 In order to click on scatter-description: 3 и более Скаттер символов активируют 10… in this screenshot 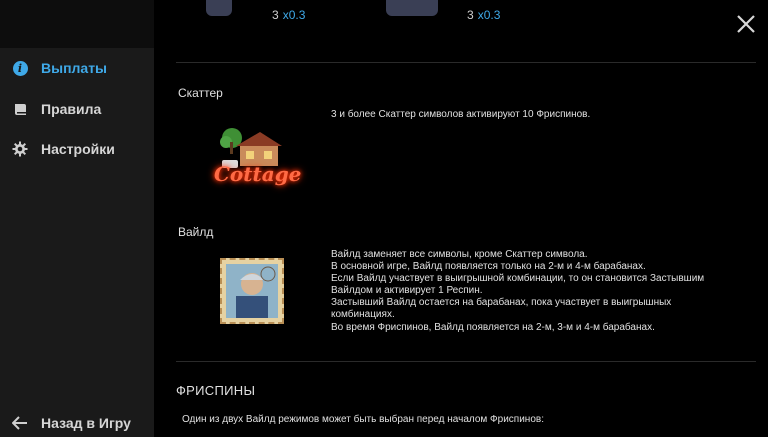, I will do `click(461, 114)`.